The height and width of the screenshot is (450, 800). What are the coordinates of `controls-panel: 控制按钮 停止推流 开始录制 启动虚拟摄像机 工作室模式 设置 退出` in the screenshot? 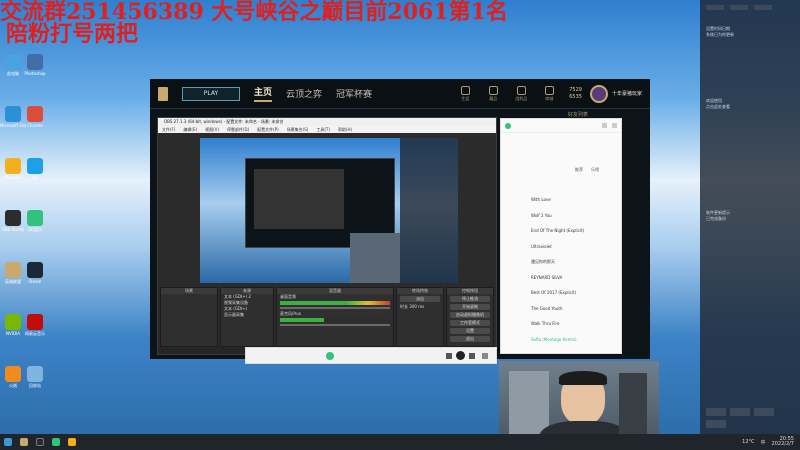 It's located at (470, 317).